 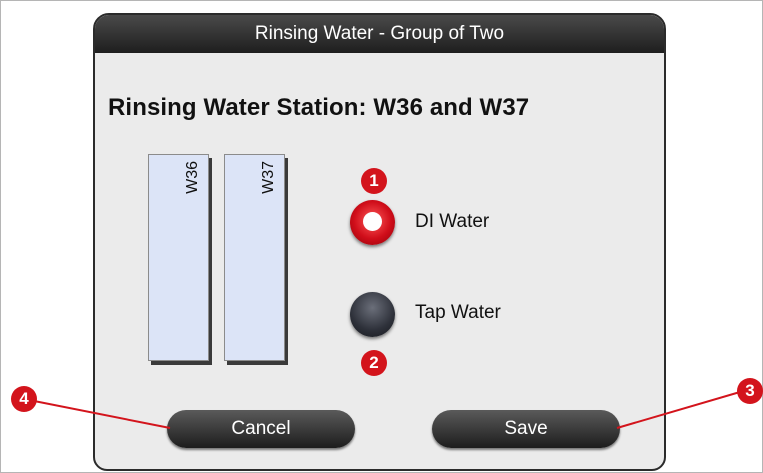 What do you see at coordinates (382, 410) in the screenshot?
I see `callout-lines` at bounding box center [382, 410].